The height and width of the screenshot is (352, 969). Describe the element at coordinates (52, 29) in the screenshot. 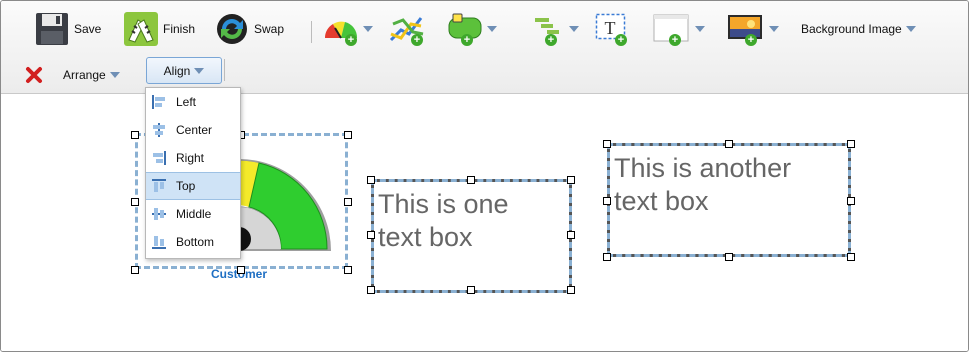

I see `floppy-disk-icon` at that location.